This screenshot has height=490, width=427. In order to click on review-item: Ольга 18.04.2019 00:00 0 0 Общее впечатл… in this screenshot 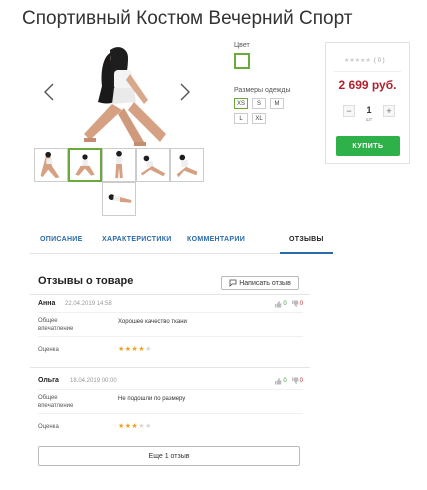, I will do `click(170, 412)`.